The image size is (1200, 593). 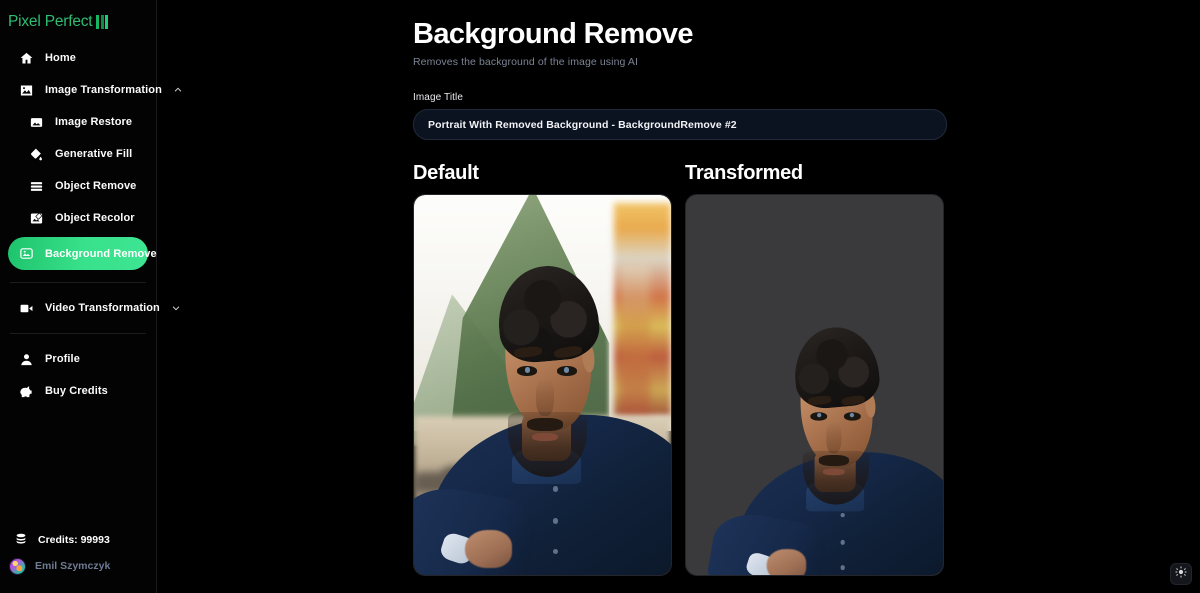 What do you see at coordinates (26, 58) in the screenshot?
I see `home-icon` at bounding box center [26, 58].